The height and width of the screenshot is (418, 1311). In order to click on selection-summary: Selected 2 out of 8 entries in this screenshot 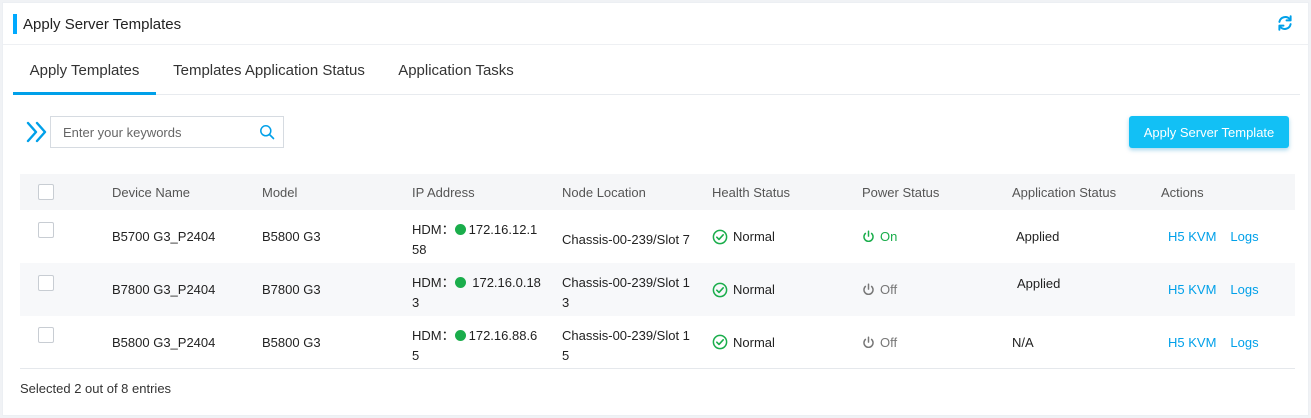, I will do `click(96, 388)`.